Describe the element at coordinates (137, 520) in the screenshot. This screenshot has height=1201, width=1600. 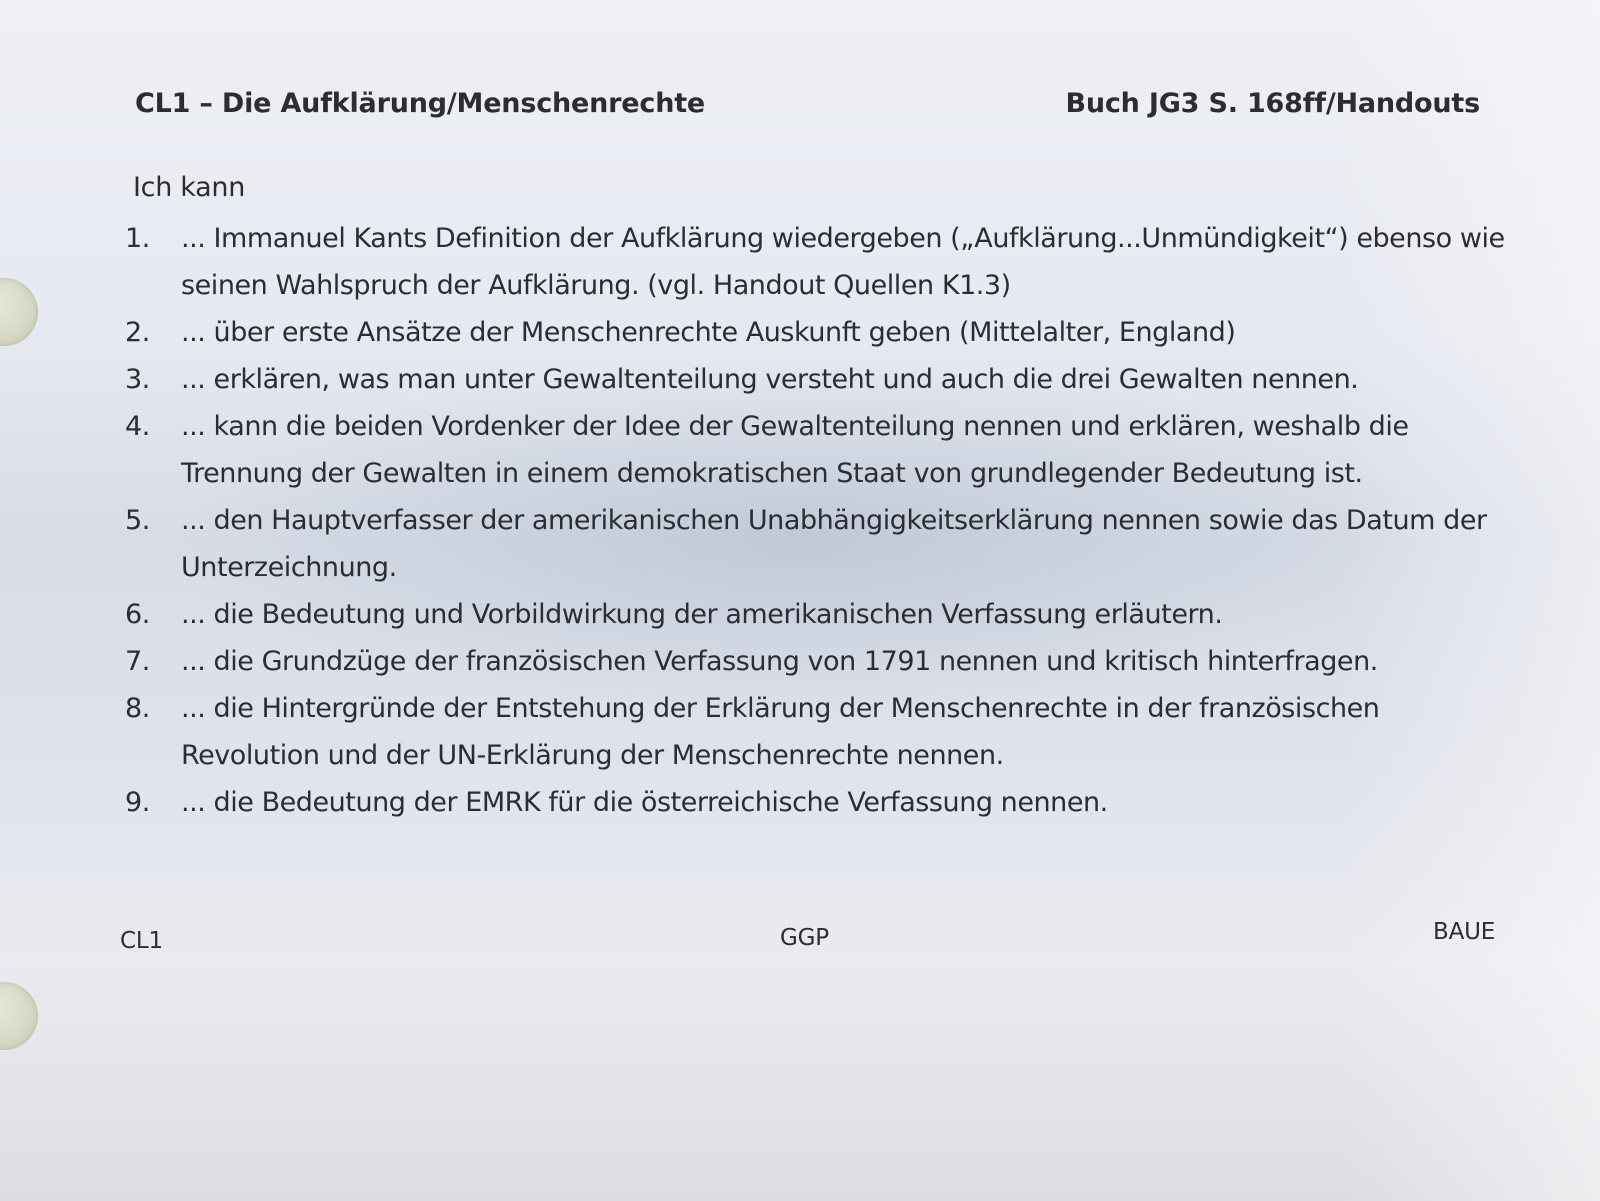
I see `item-number: 5.` at that location.